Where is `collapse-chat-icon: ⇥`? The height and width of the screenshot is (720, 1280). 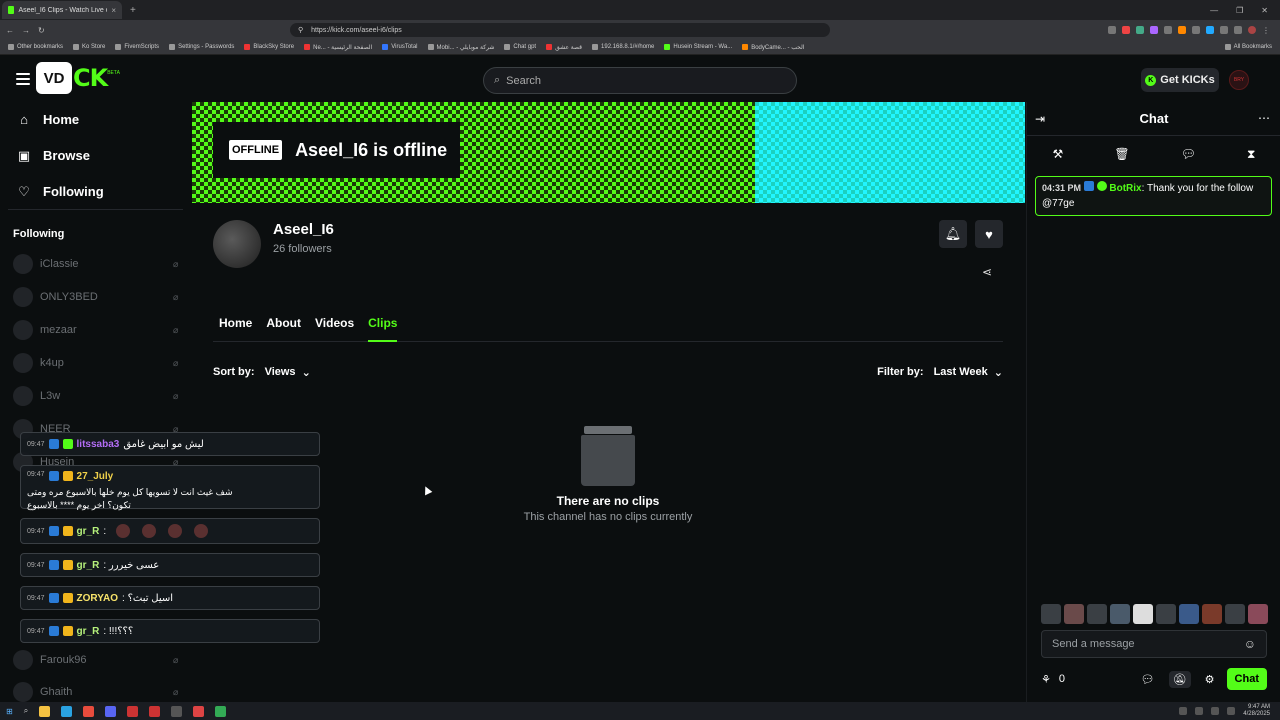 collapse-chat-icon: ⇥ is located at coordinates (1040, 119).